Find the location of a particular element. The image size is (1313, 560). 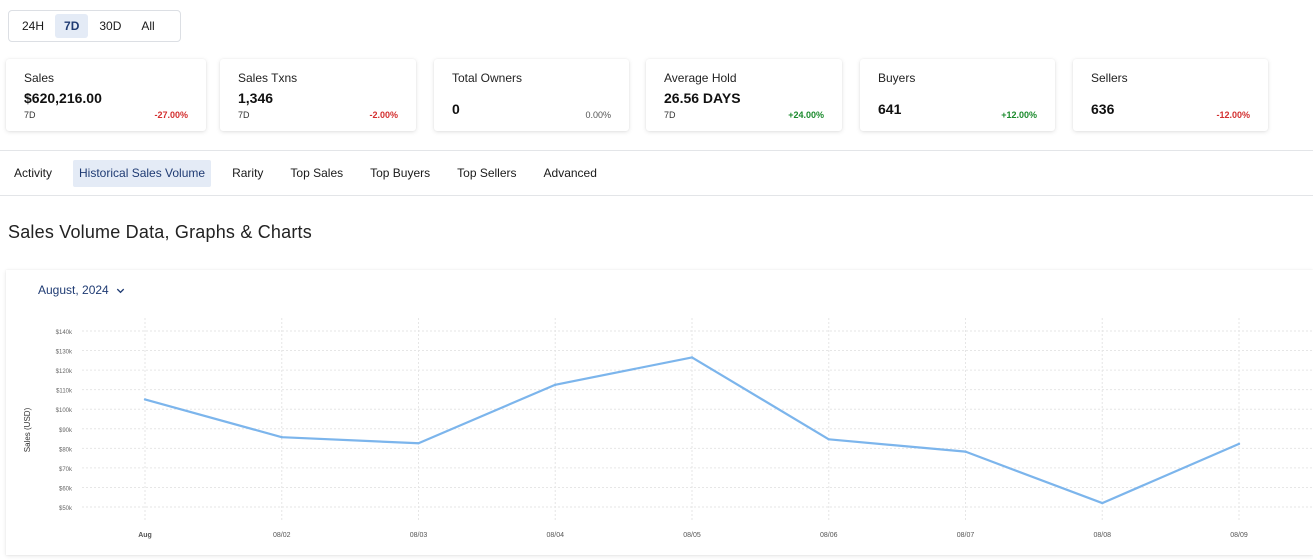

tab-historical-sales-volume: Historical Sales Volume is located at coordinates (142, 173).